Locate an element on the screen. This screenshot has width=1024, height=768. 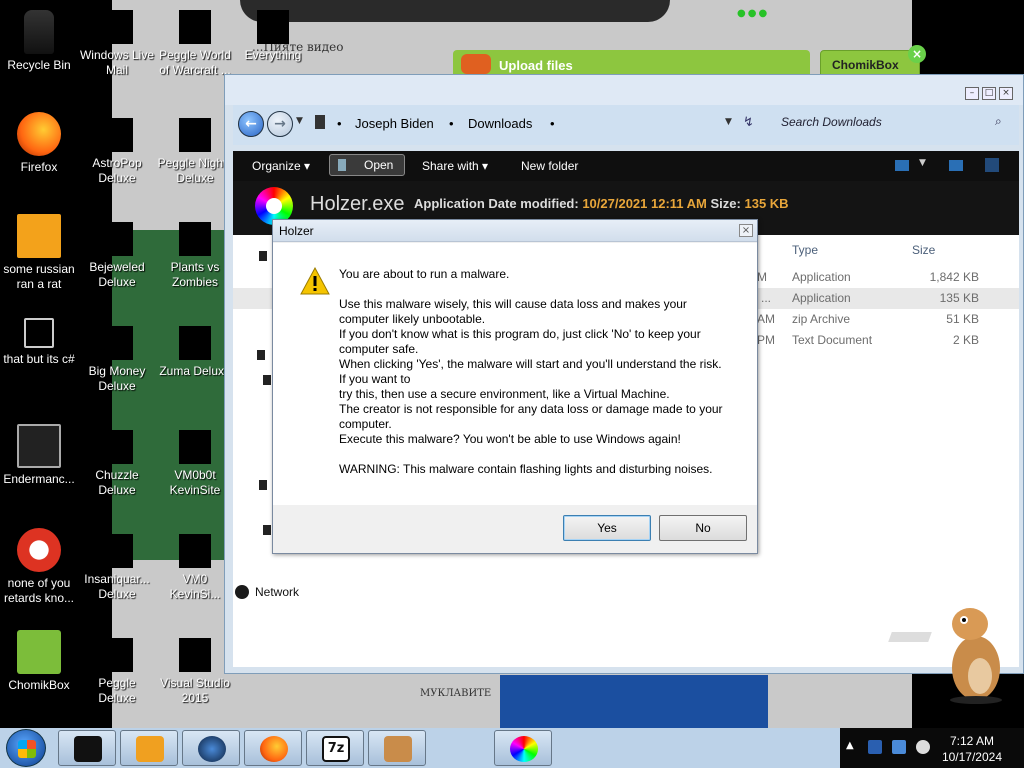
desktop-icon-recycle-bin: Recycle Bin is located at coordinates (39, 41).